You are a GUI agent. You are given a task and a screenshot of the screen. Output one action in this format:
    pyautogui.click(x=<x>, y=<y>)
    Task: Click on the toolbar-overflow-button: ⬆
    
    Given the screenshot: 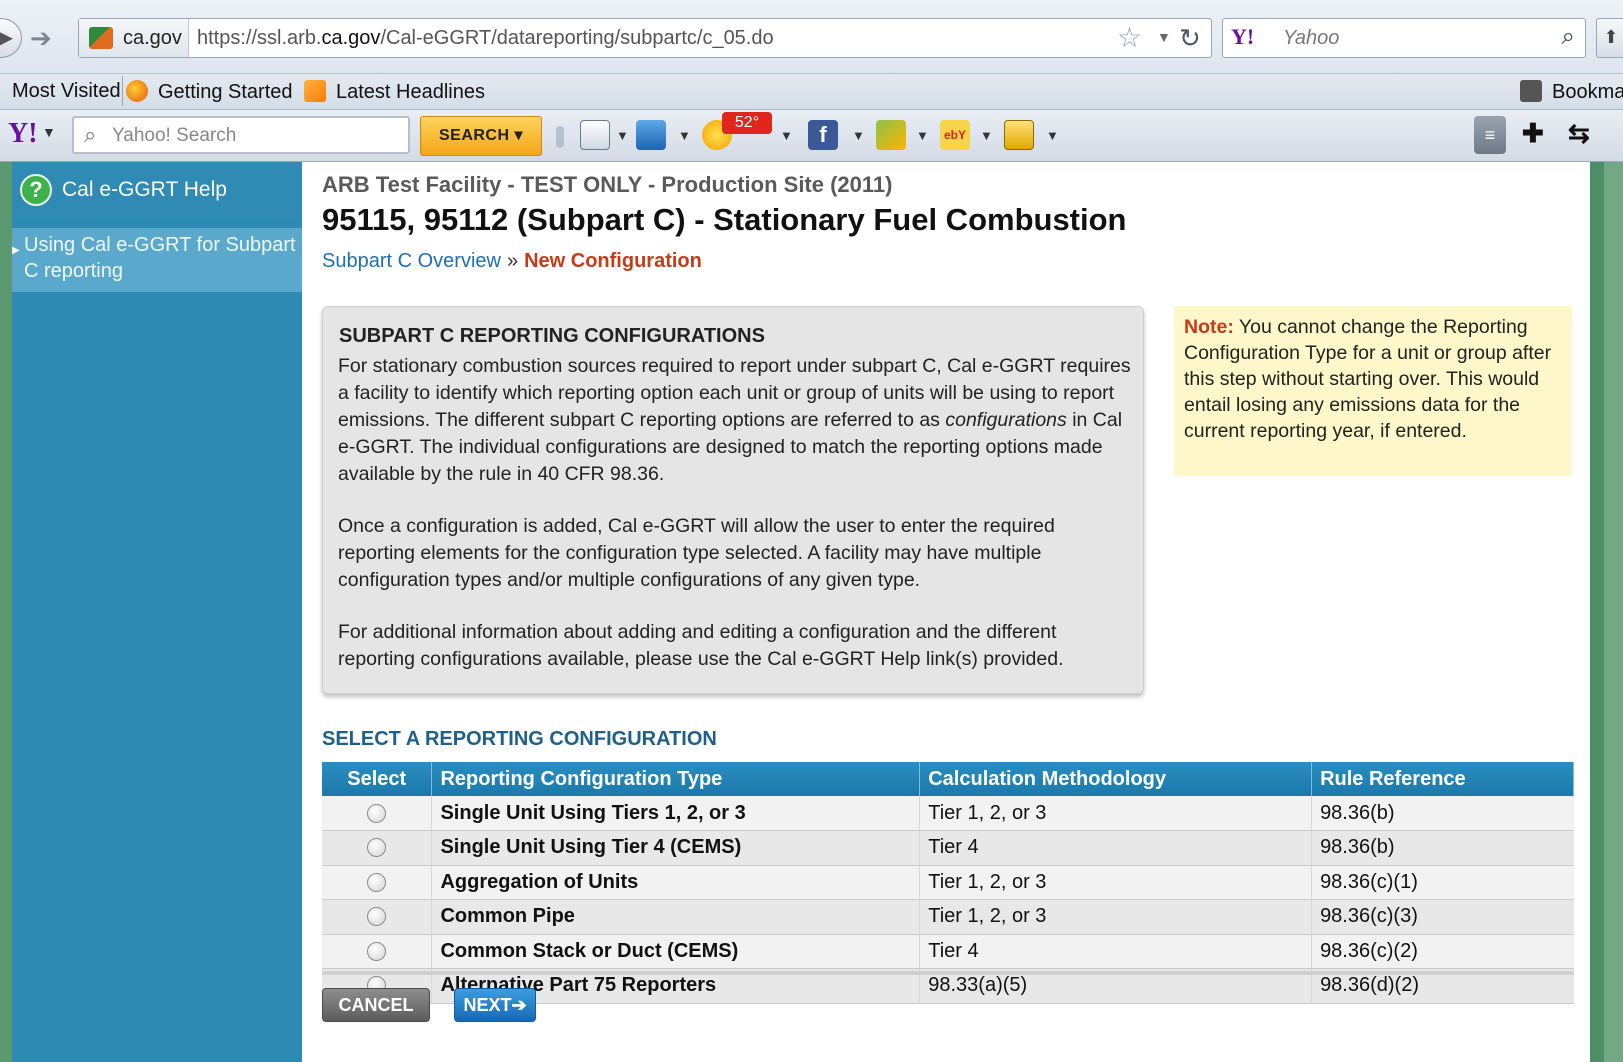 What is the action you would take?
    pyautogui.click(x=1609, y=38)
    